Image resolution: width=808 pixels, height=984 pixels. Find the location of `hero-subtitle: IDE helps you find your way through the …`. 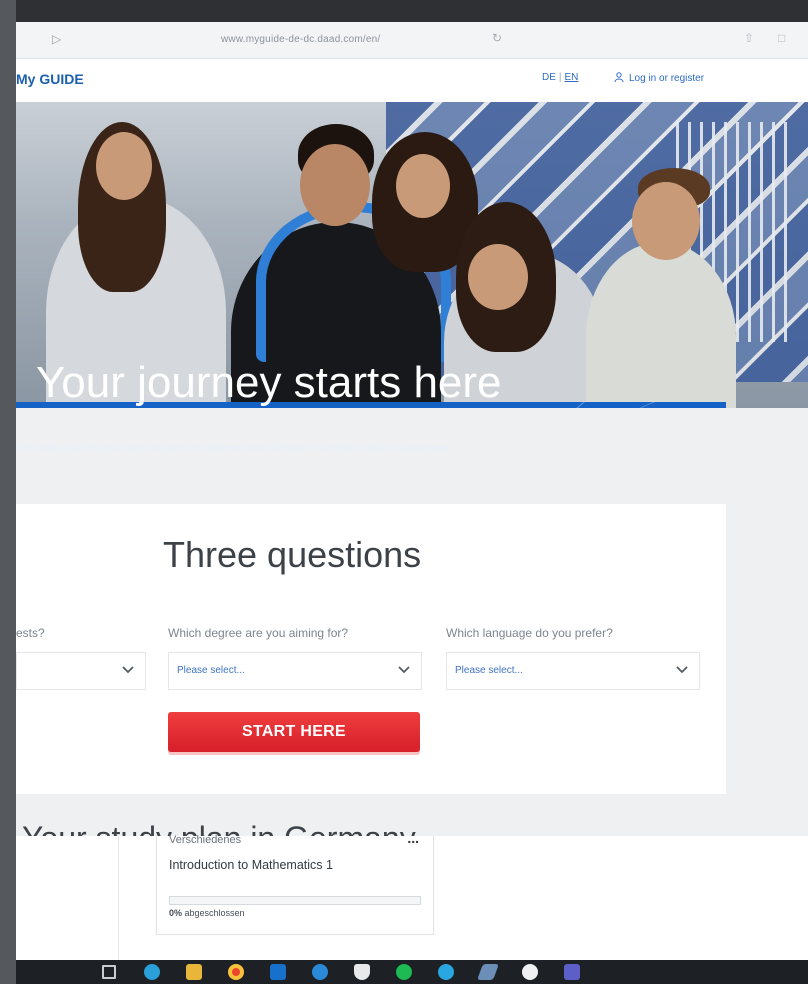

hero-subtitle: IDE helps you find your way through the … is located at coordinates (232, 448).